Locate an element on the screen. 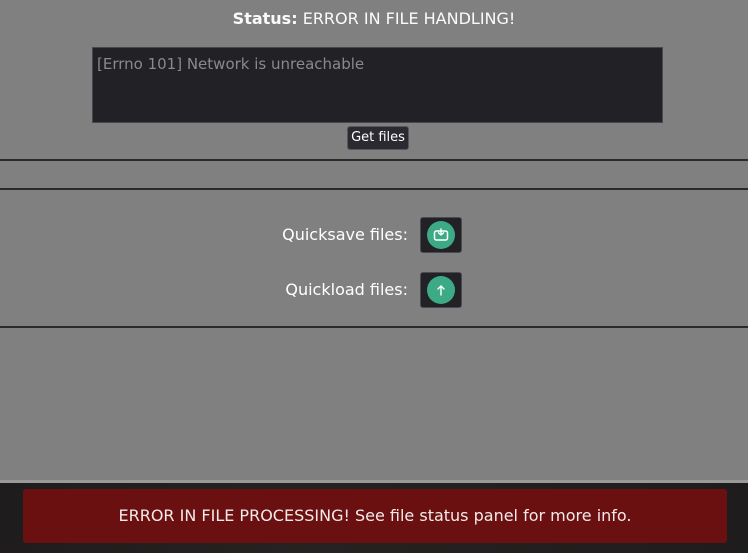 The height and width of the screenshot is (553, 748). upload-icon is located at coordinates (441, 290).